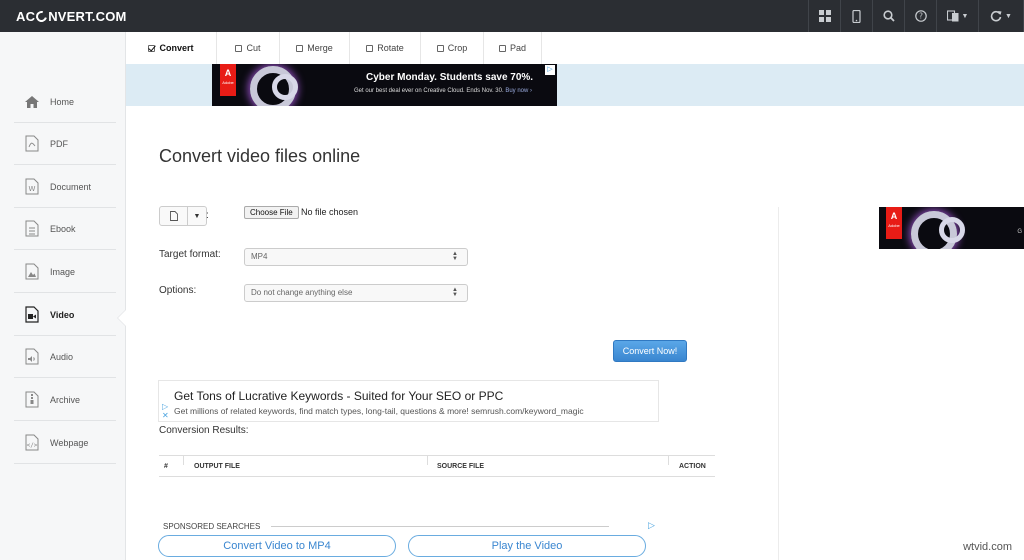 Image resolution: width=1024 pixels, height=560 pixels. What do you see at coordinates (650, 351) in the screenshot?
I see `convert-now-button: Convert Now!` at bounding box center [650, 351].